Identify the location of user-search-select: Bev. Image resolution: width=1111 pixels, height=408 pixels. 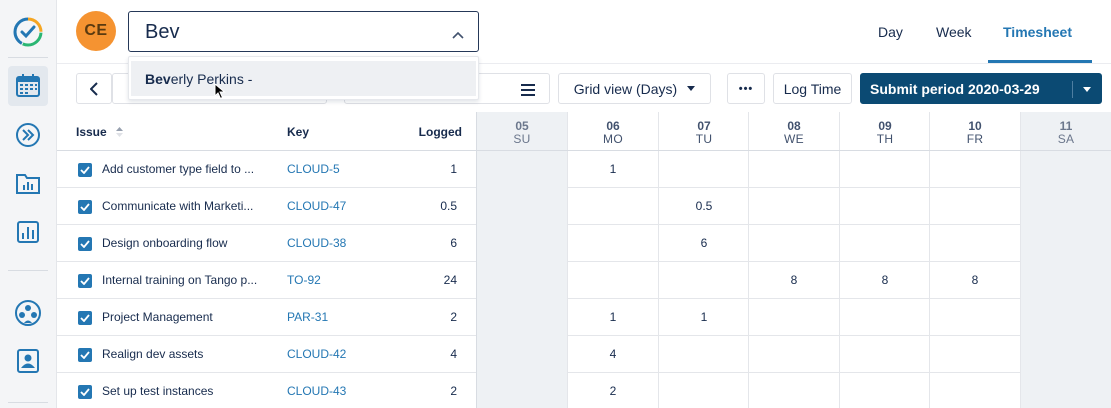
(303, 31).